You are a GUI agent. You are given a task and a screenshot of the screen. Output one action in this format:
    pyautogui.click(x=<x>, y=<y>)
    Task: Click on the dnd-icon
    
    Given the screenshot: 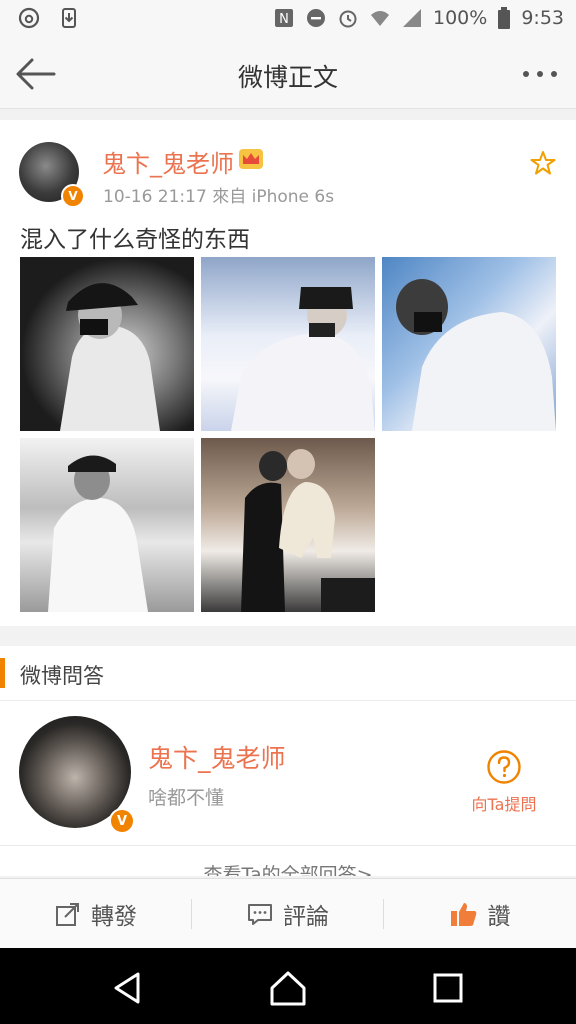 What is the action you would take?
    pyautogui.click(x=316, y=18)
    